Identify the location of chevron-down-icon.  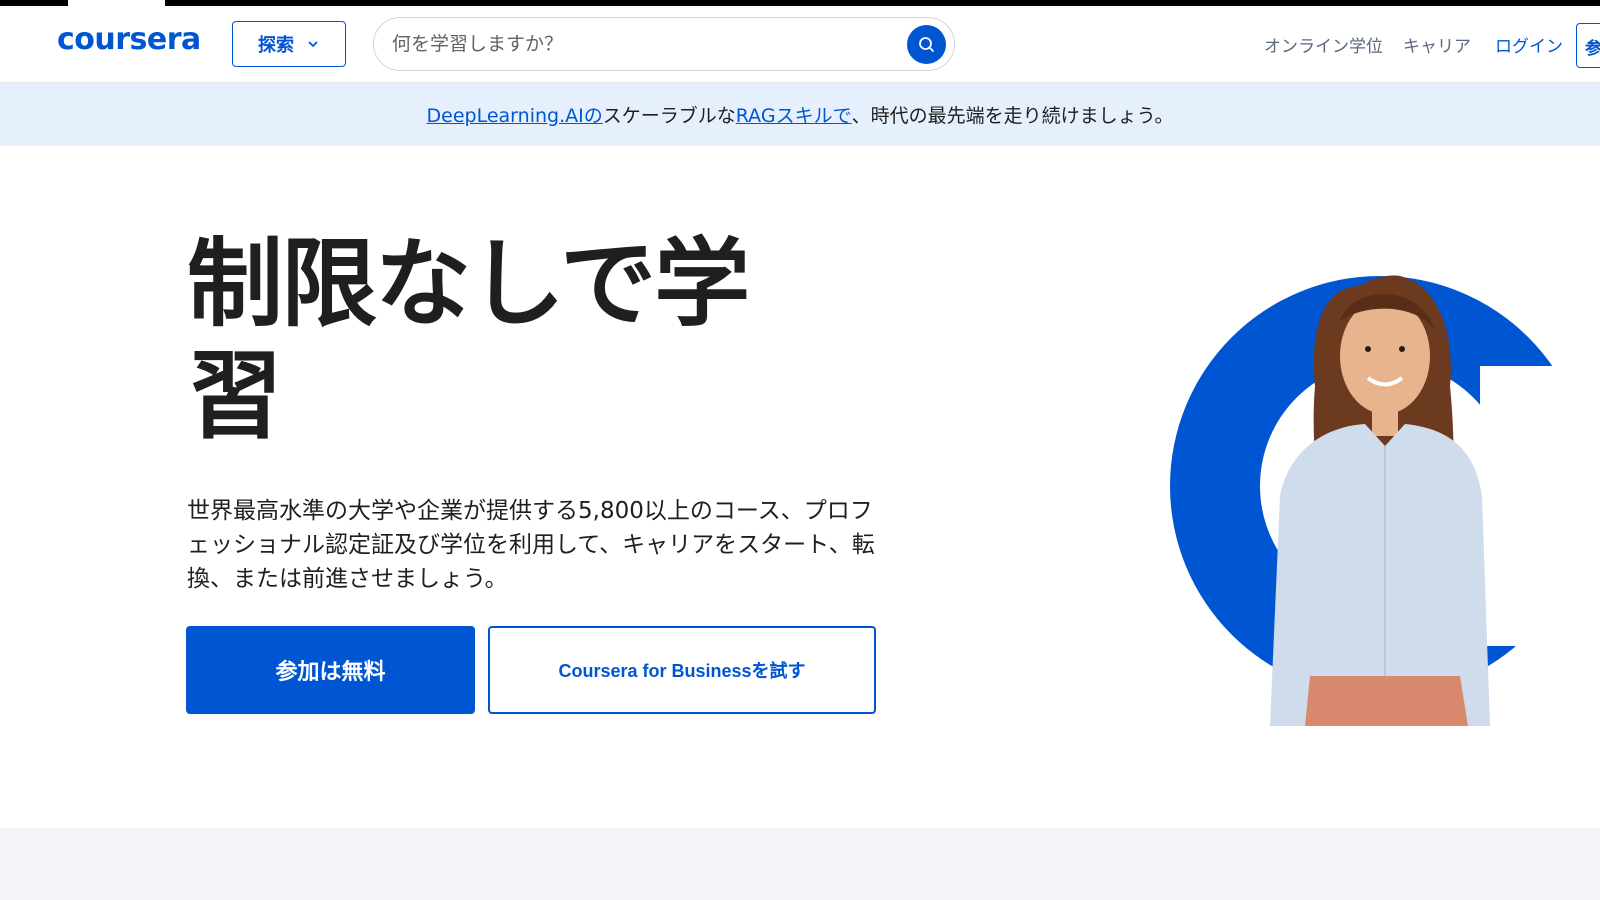
(313, 44).